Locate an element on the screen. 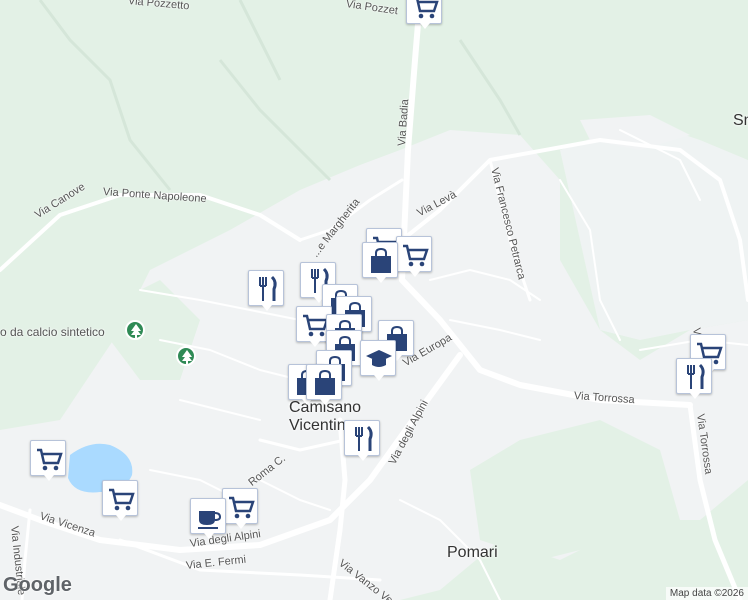 Image resolution: width=748 pixels, height=600 pixels. graduation-cap-icon is located at coordinates (379, 358).